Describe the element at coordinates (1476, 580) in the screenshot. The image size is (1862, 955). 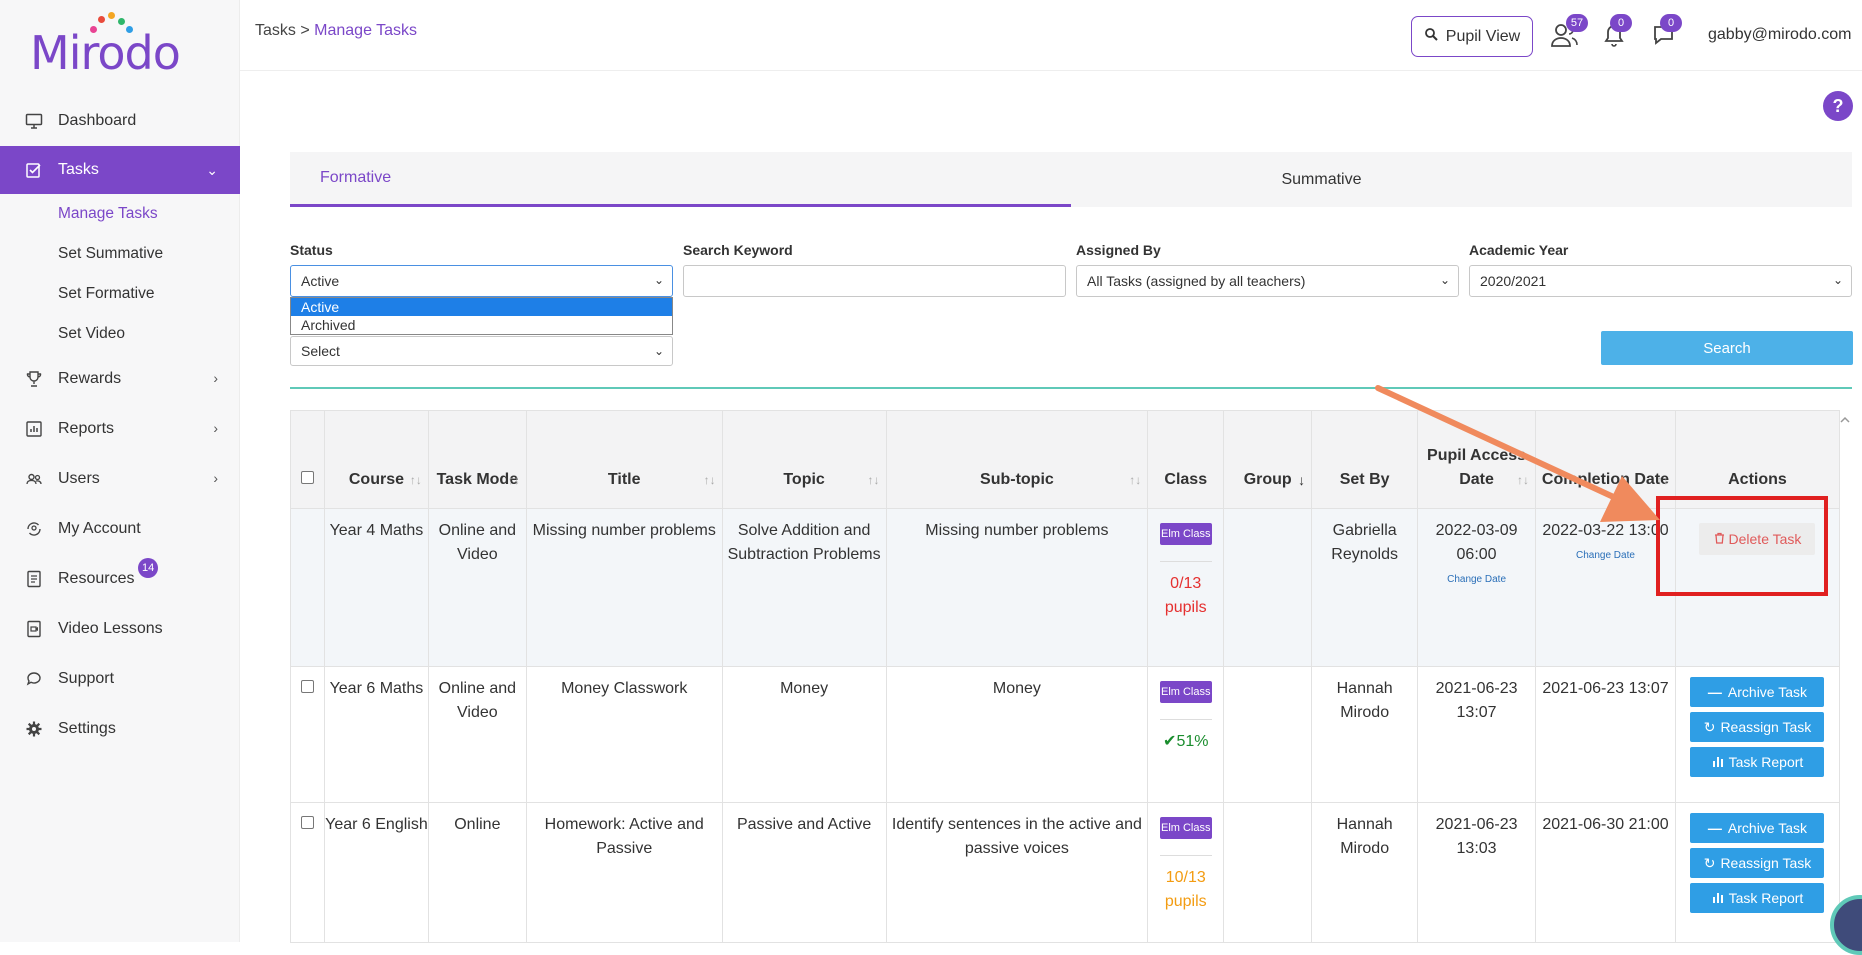
I see `change-access-date-link: Change Date` at that location.